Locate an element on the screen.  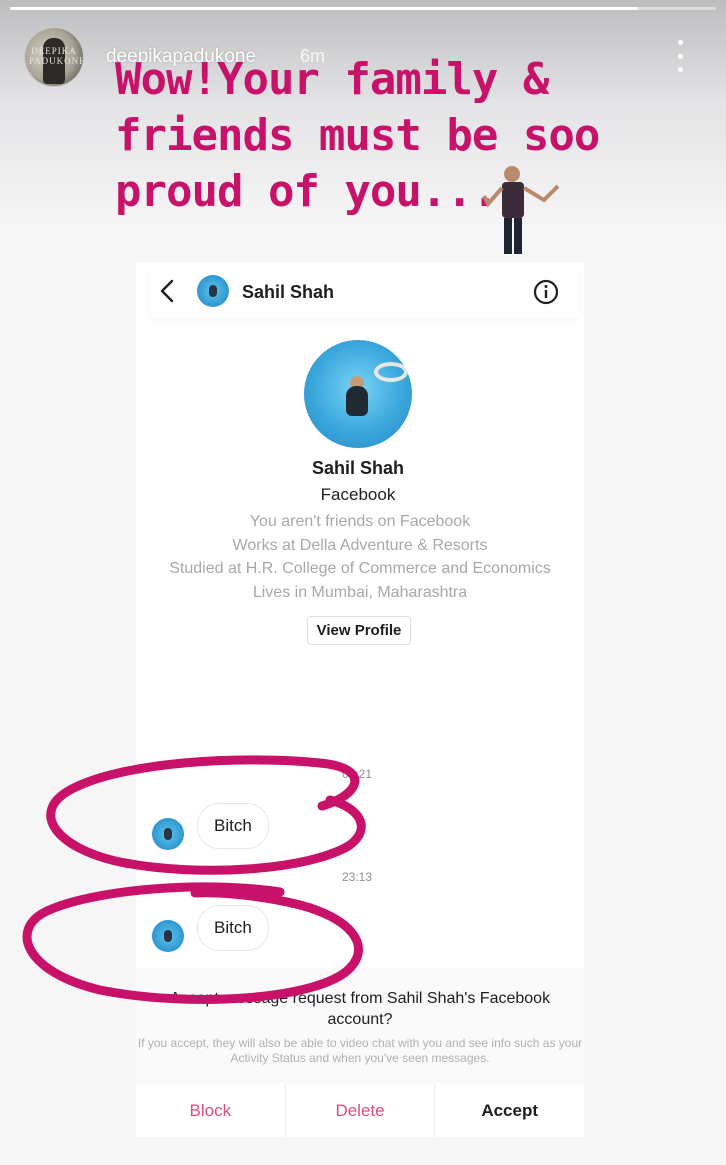
profile-detail-line: Lives in Mumbai, Maharashtra is located at coordinates (360, 592).